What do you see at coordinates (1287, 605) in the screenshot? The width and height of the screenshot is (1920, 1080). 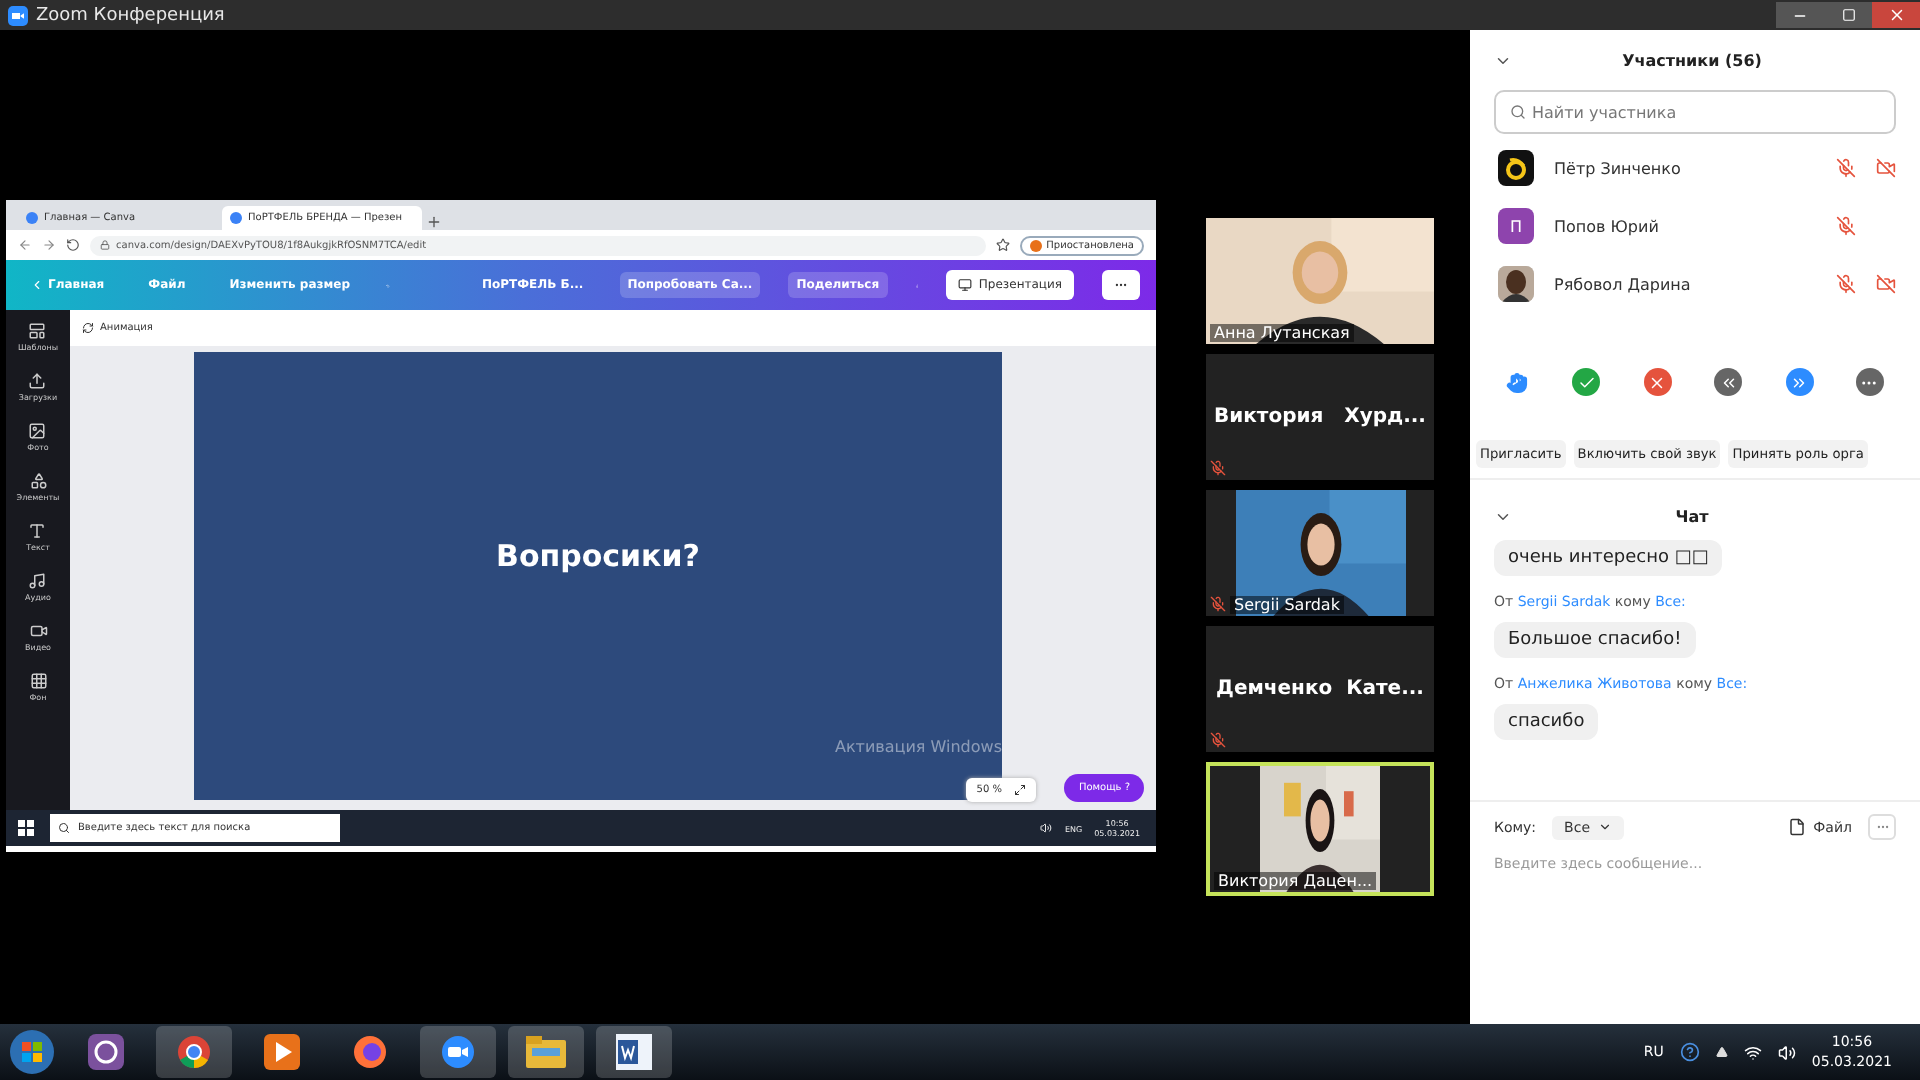 I see `participant-name: Sergii Sardak` at bounding box center [1287, 605].